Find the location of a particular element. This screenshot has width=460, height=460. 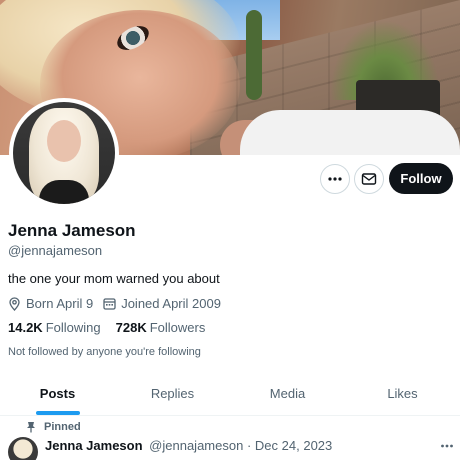

followers-count: 728K is located at coordinates (131, 327).